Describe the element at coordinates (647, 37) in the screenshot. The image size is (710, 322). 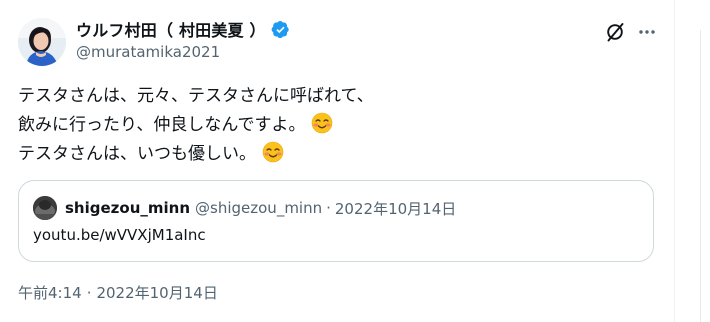
I see `more-dots-icon` at that location.